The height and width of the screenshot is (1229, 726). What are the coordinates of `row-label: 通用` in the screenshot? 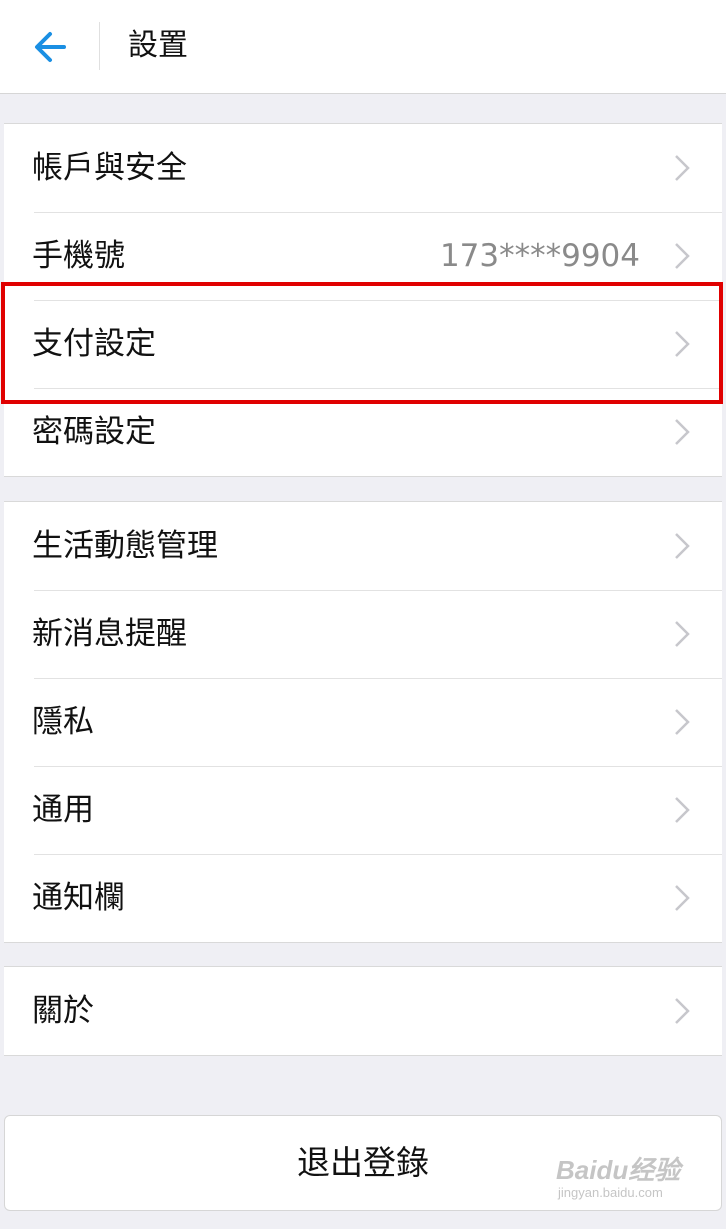 It's located at (63, 810).